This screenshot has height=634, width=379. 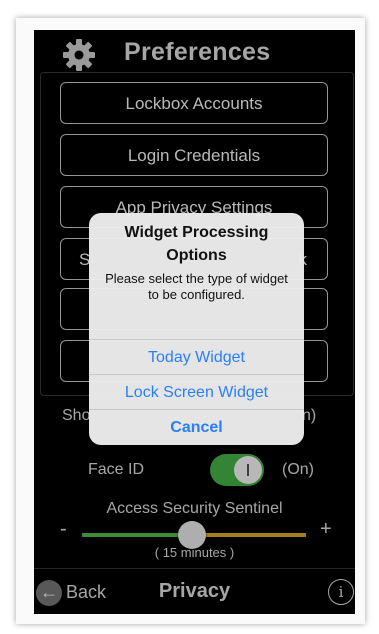 I want to click on alert-title: Widget Processing Options, so click(x=196, y=244).